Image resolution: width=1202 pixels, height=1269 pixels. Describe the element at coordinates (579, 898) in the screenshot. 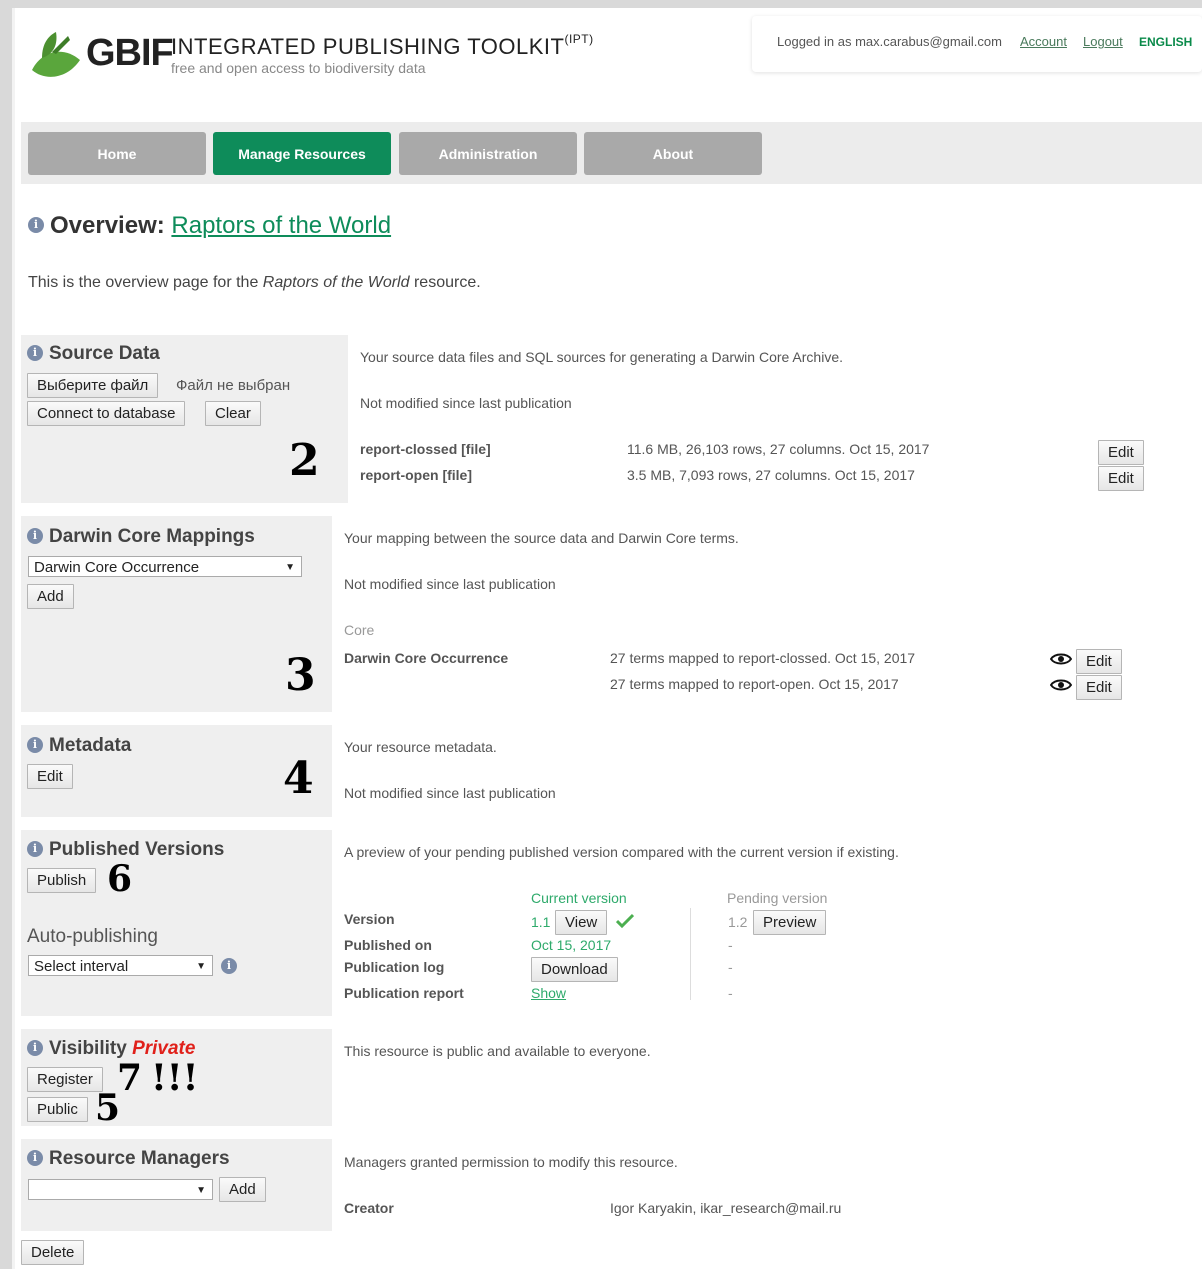

I see `current-version-header: Current version` at that location.